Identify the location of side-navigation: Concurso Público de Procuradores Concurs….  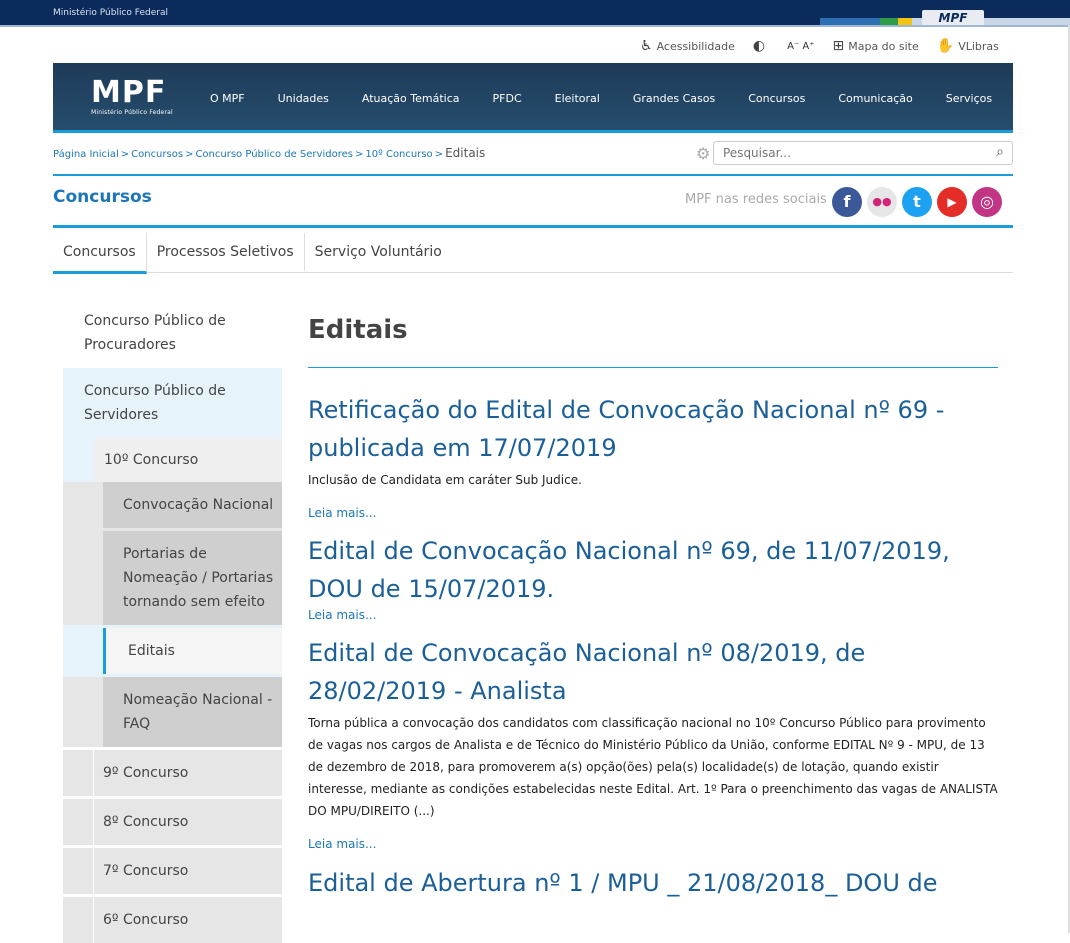
(172, 620).